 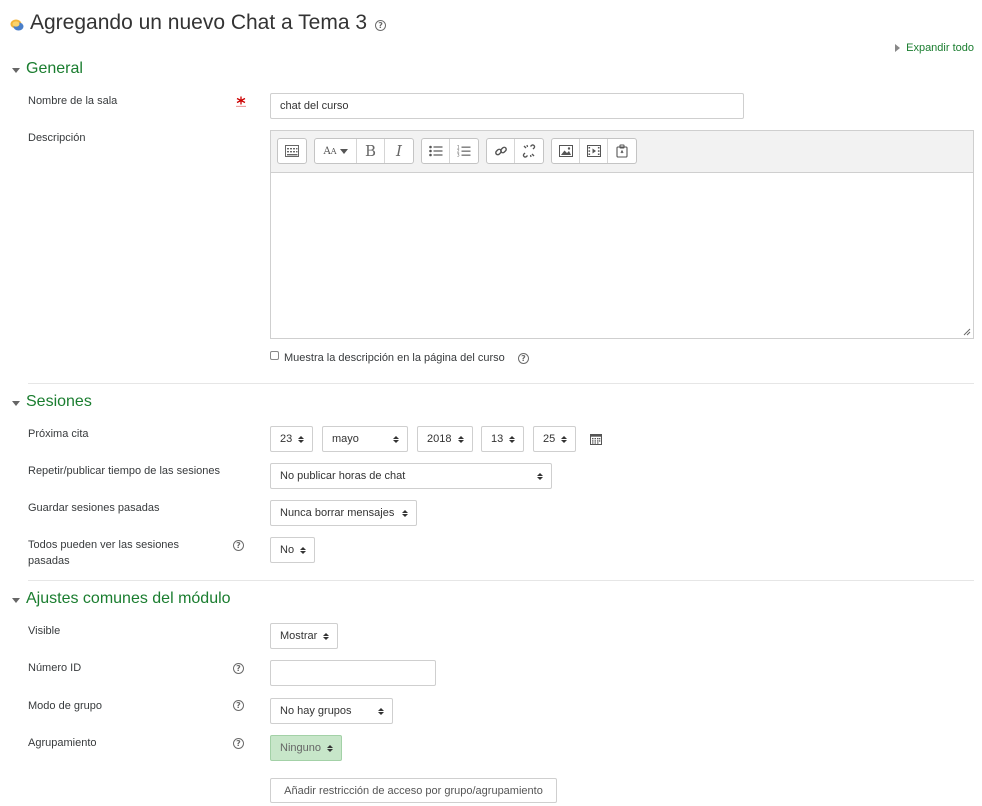 I want to click on group-mode-select: No hay grupos, so click(x=331, y=711).